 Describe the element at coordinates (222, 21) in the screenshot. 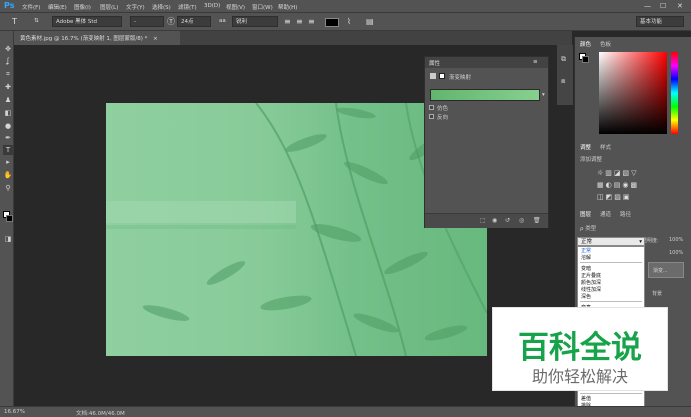

I see `anti-alias-label: aa` at that location.